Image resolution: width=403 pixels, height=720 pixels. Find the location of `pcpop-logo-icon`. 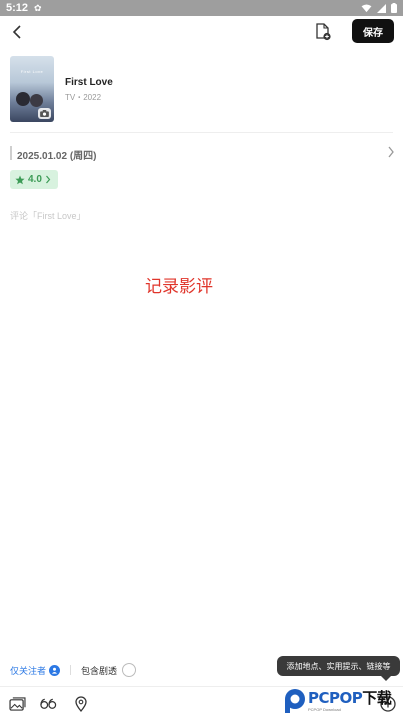

pcpop-logo-icon is located at coordinates (294, 701).